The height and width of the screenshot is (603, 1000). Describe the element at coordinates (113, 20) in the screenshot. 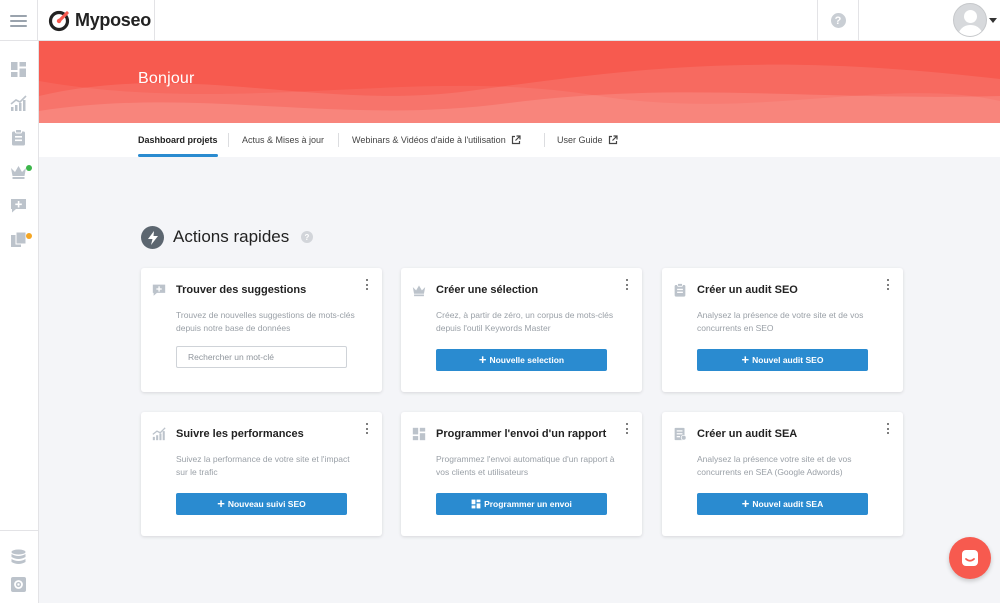

I see `brand-name: Myposeo` at that location.